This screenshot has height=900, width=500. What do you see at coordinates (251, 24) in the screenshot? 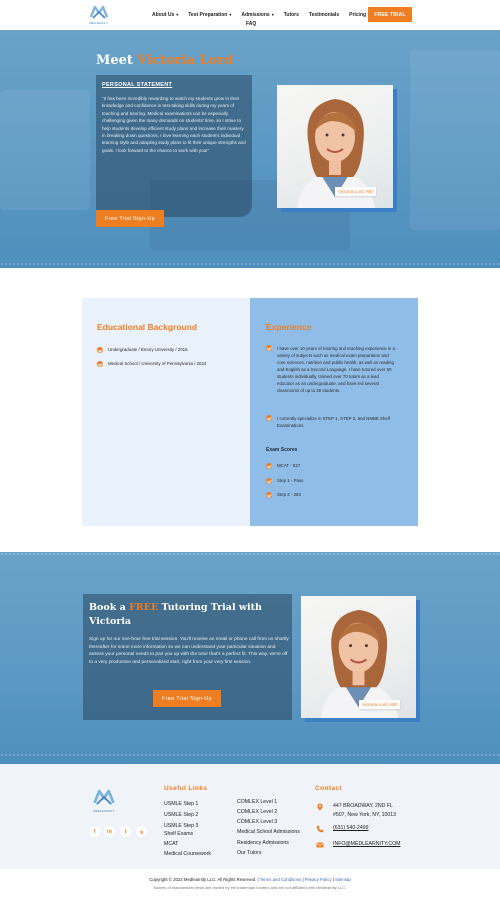
I see `nav-faq: FAQ` at bounding box center [251, 24].